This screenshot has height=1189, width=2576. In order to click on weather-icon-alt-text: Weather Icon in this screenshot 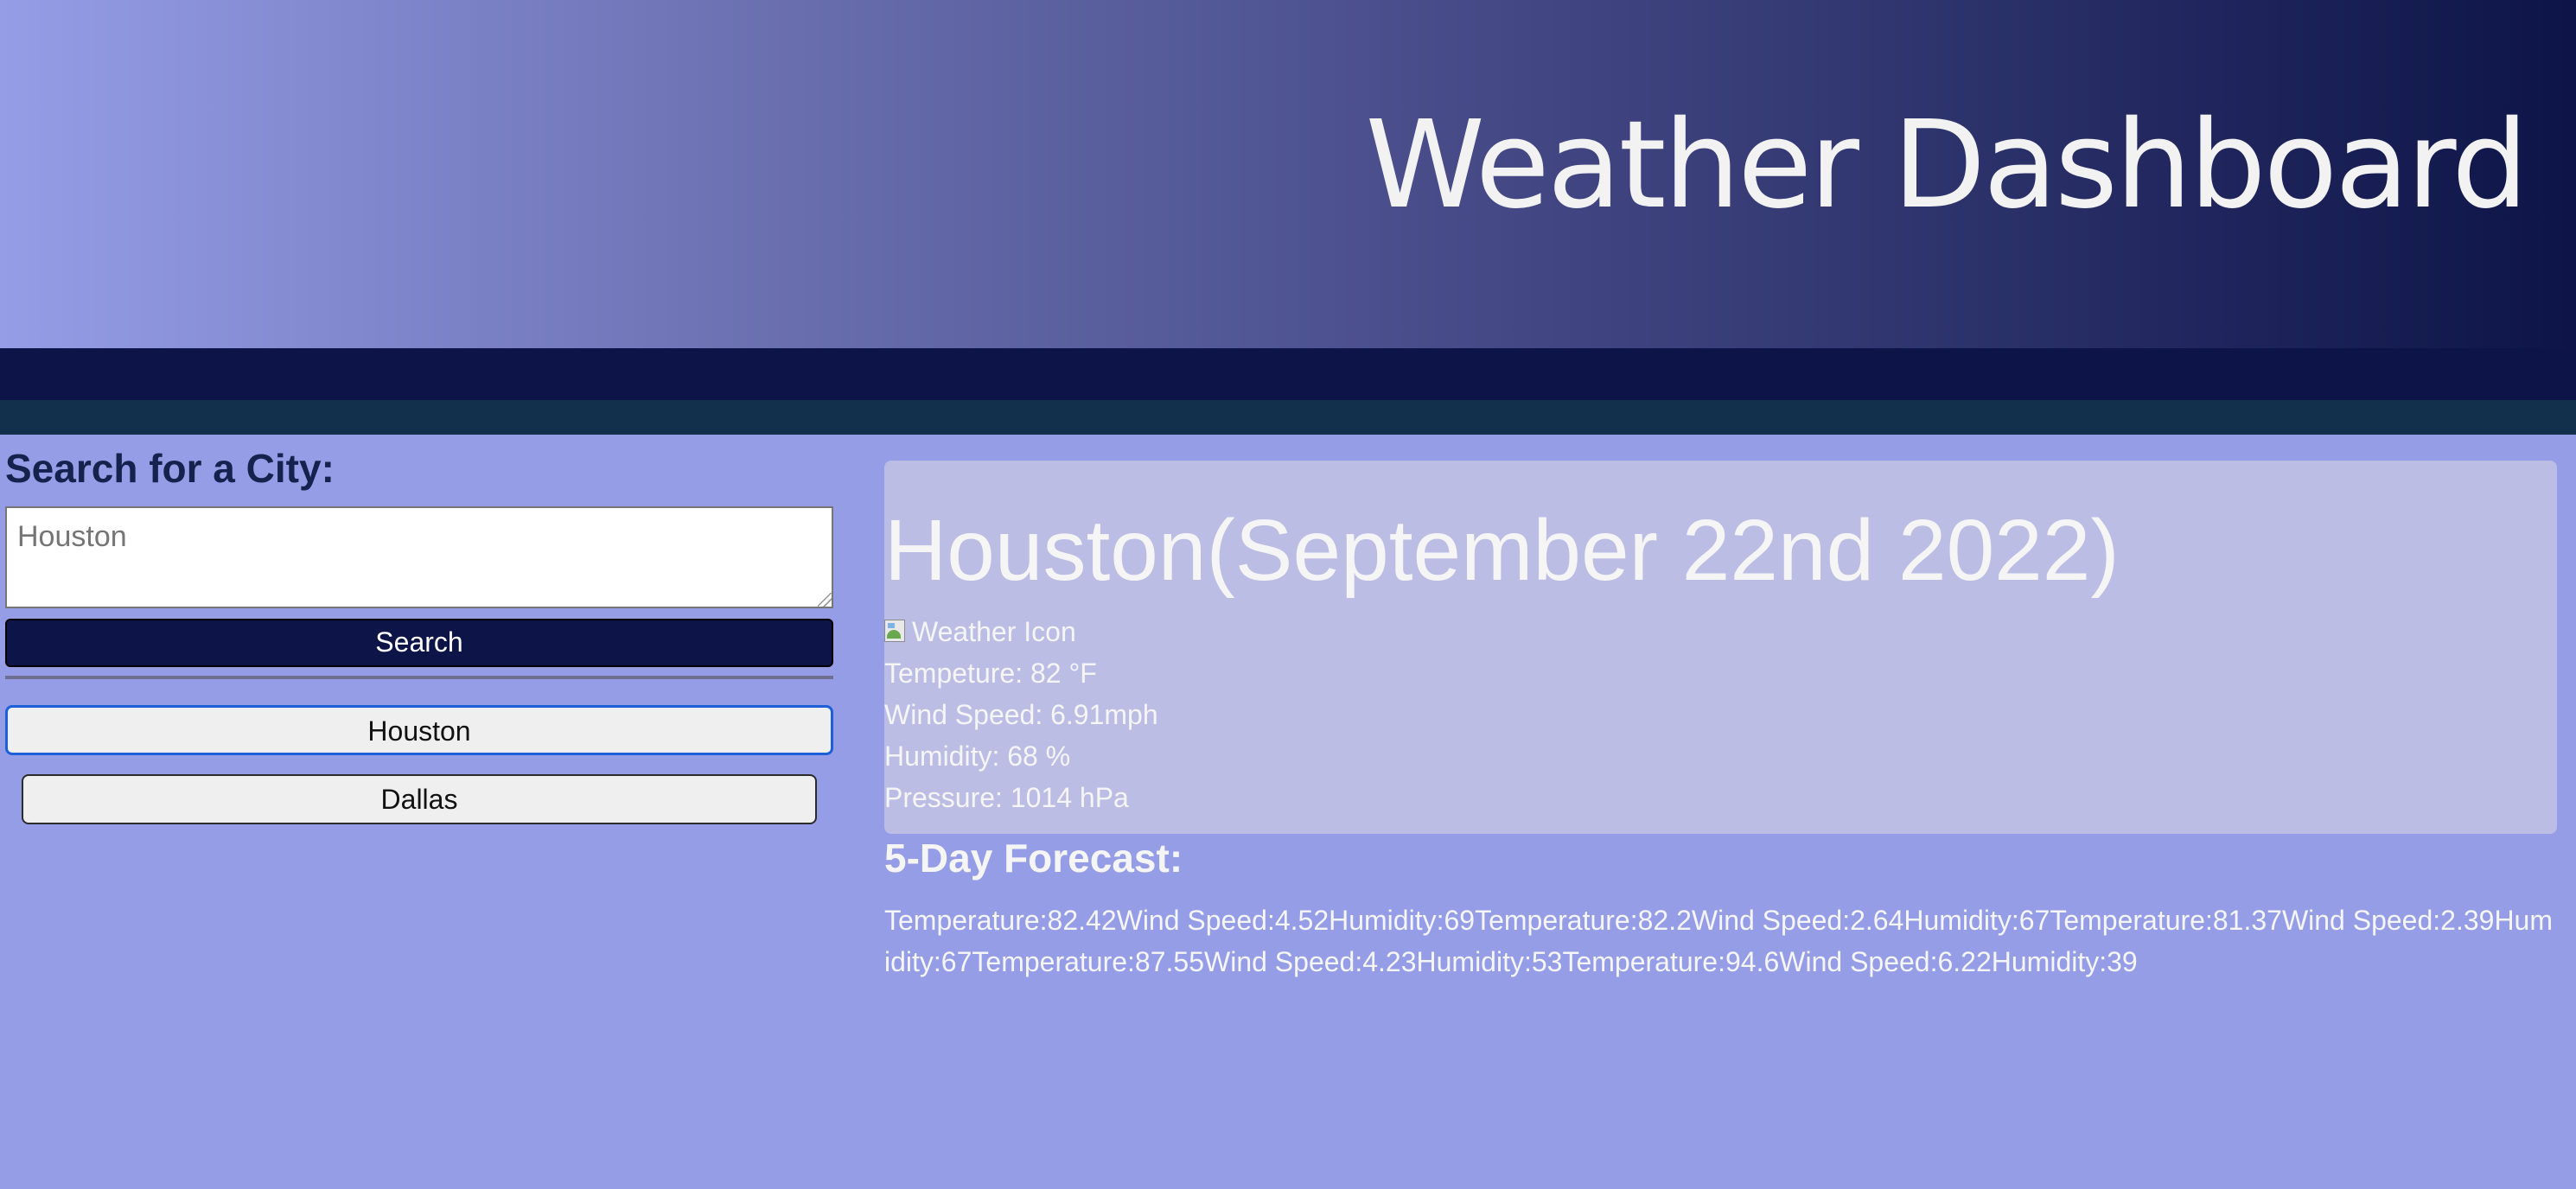, I will do `click(994, 631)`.